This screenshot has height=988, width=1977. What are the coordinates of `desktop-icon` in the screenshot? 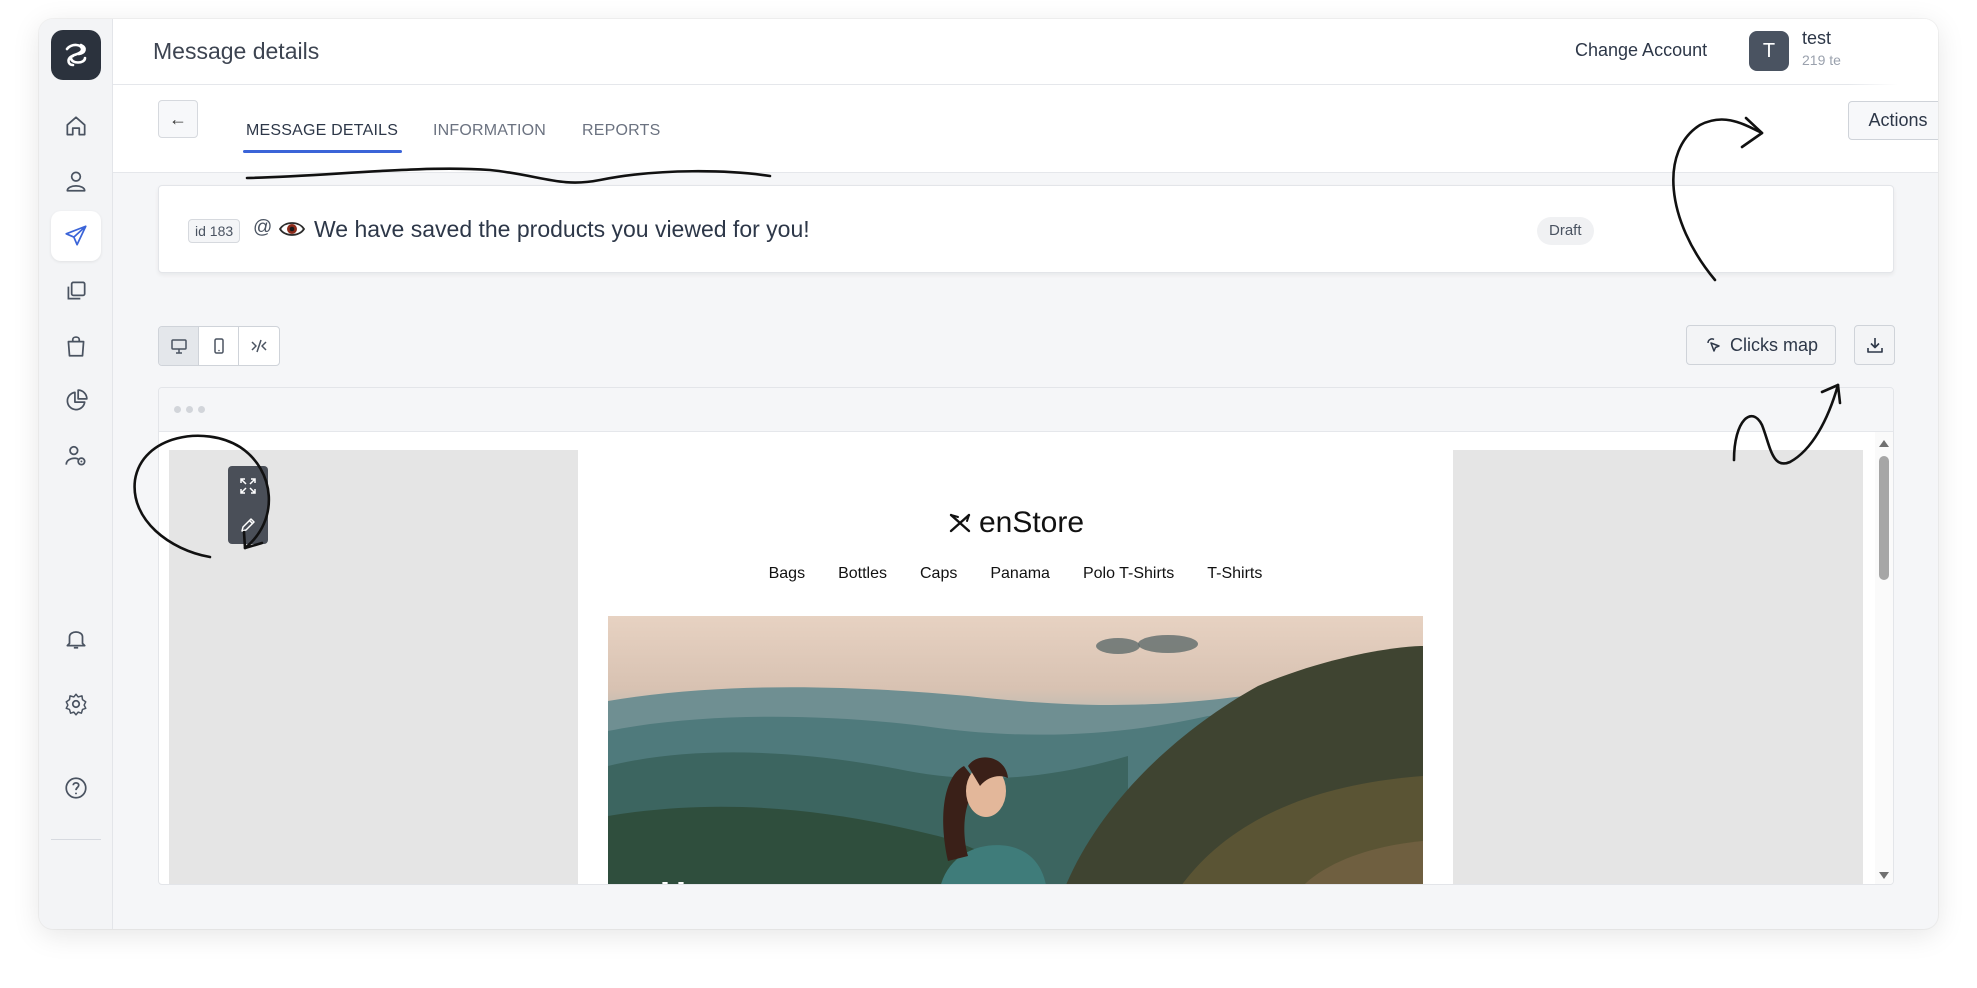 It's located at (178, 346).